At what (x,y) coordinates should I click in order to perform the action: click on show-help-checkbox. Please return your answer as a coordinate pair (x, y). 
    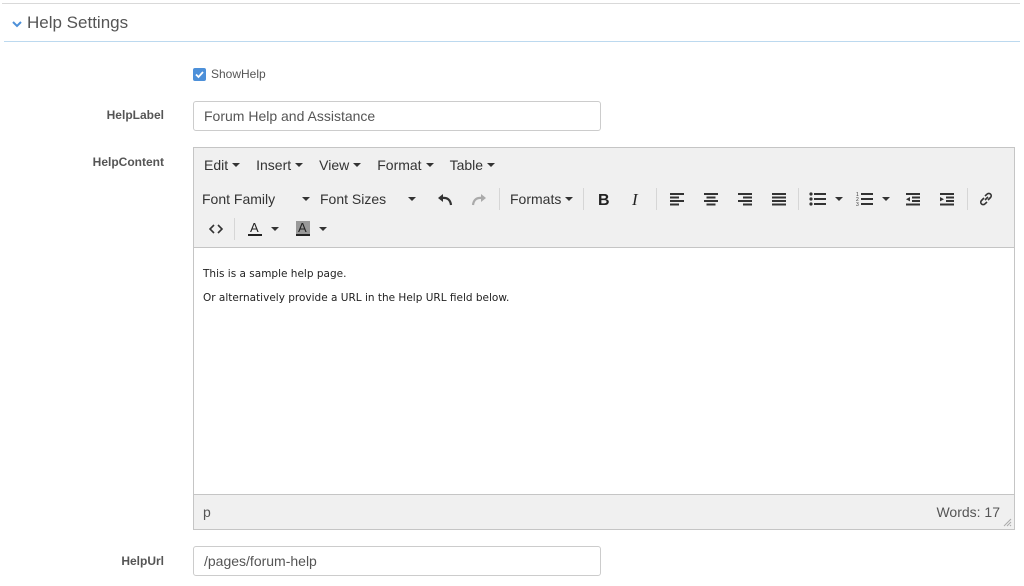
    Looking at the image, I should click on (199, 74).